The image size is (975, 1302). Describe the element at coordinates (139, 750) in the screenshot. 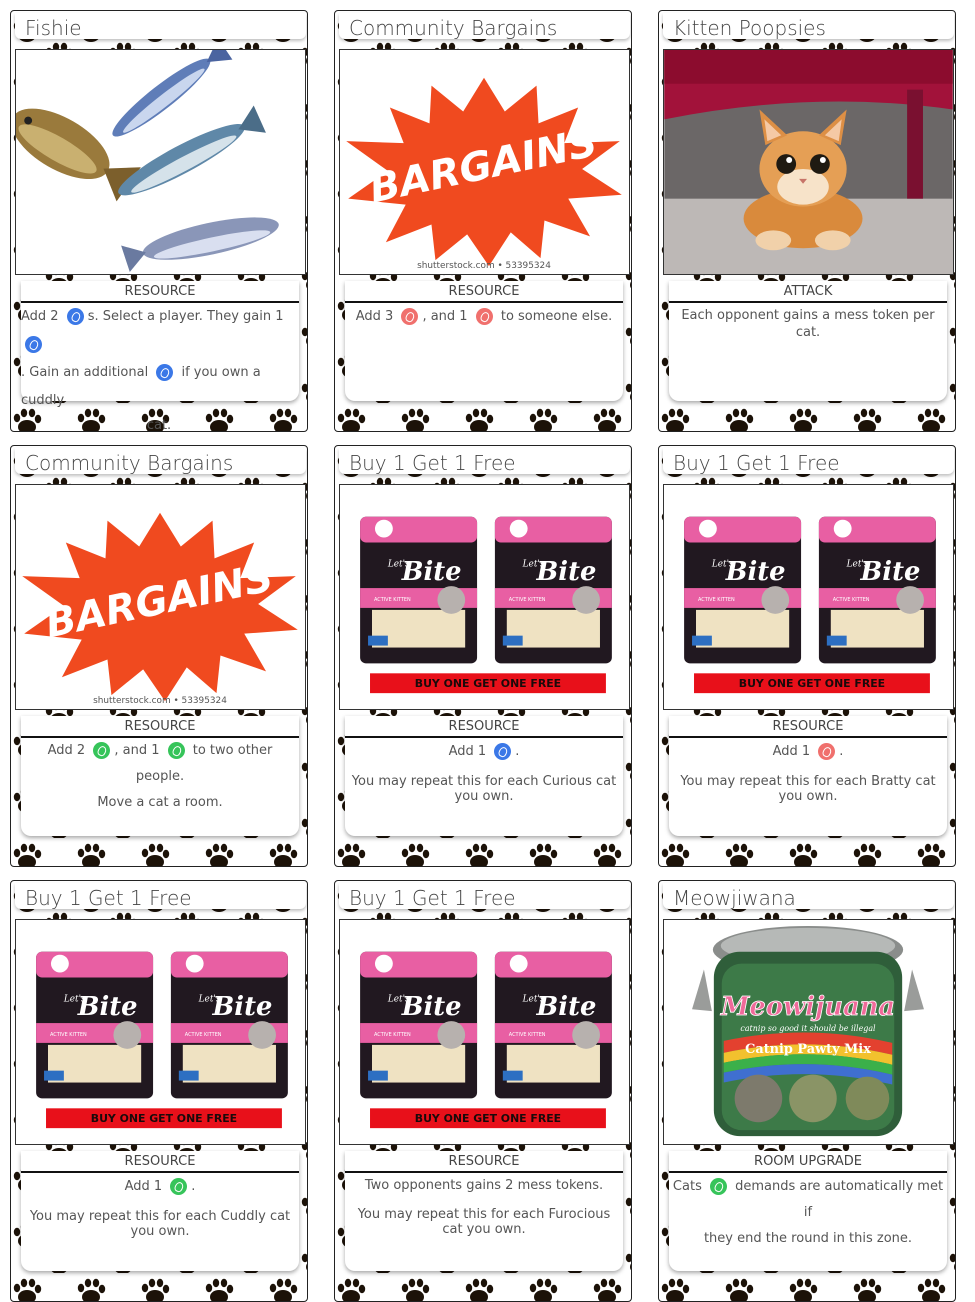

I see `card-text: , and 1` at that location.